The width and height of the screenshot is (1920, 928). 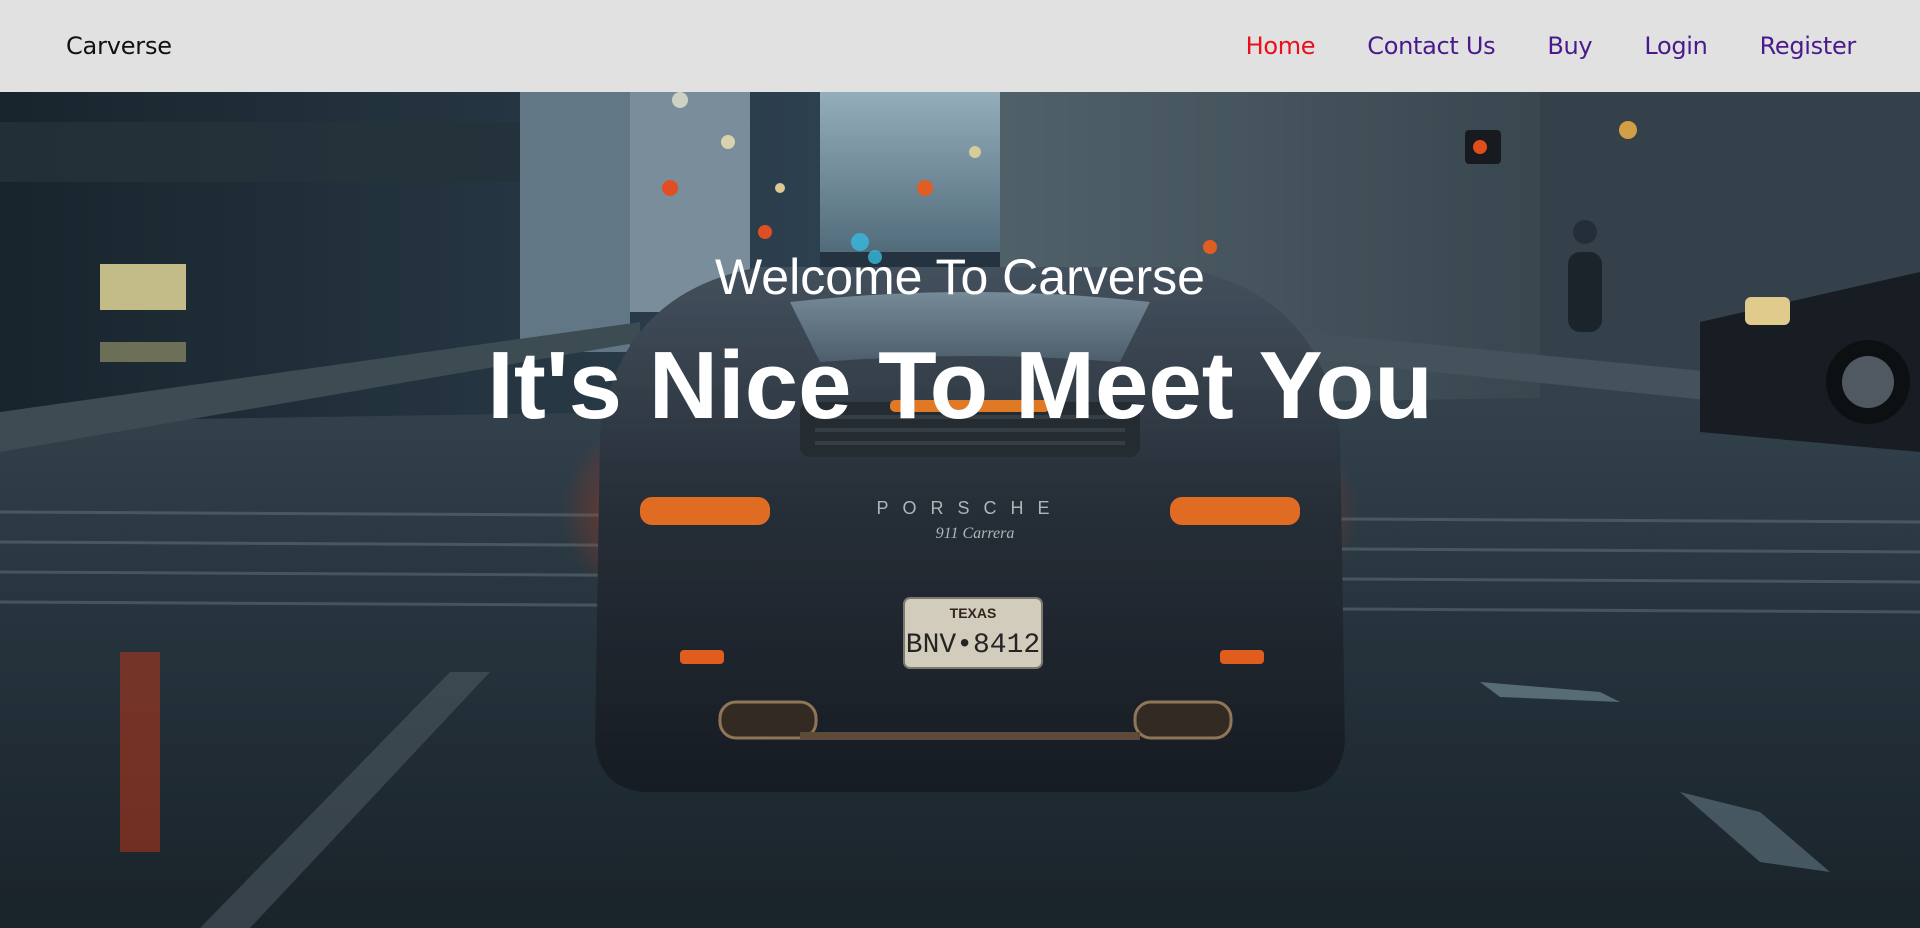 I want to click on nav-link-home: Home, so click(x=1281, y=46).